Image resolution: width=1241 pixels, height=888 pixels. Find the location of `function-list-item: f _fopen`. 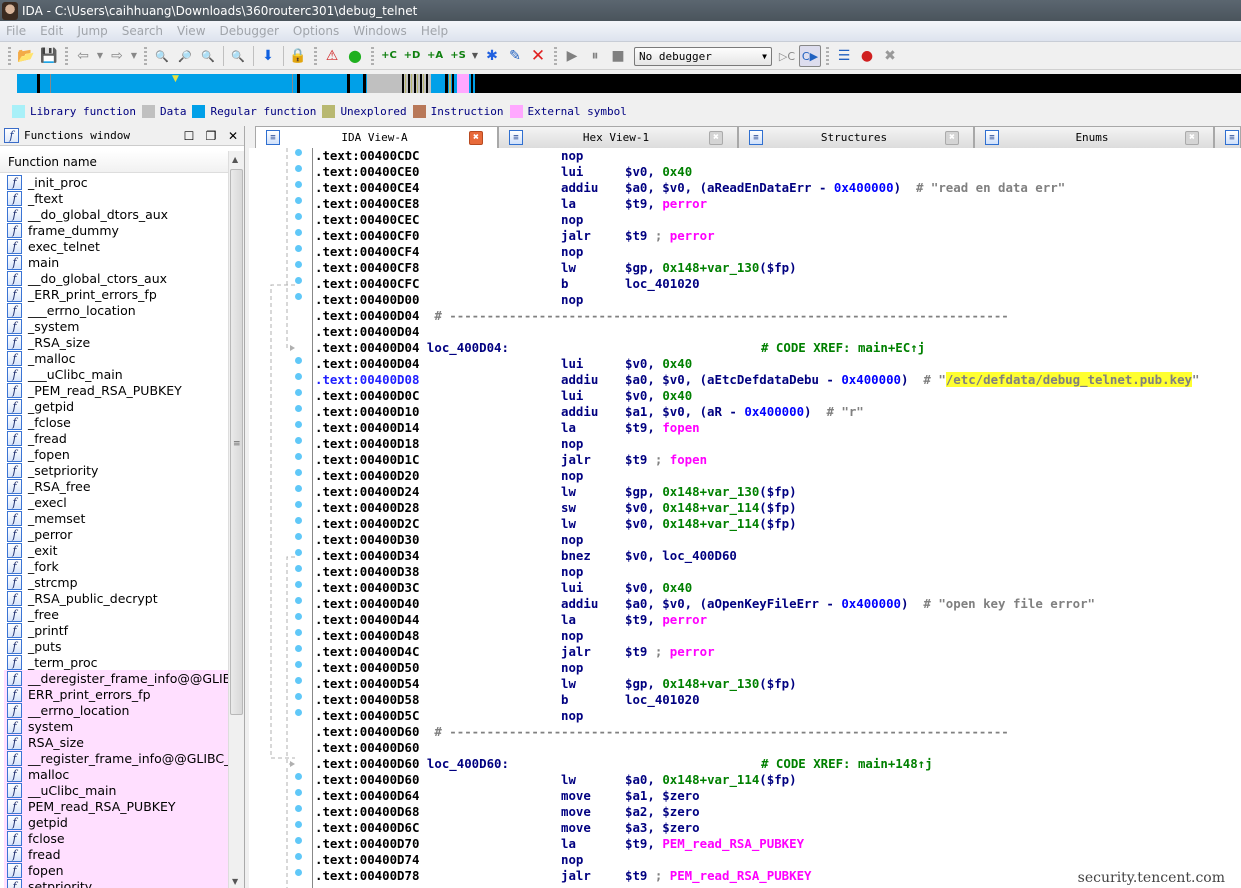

function-list-item: f _fopen is located at coordinates (116, 454).